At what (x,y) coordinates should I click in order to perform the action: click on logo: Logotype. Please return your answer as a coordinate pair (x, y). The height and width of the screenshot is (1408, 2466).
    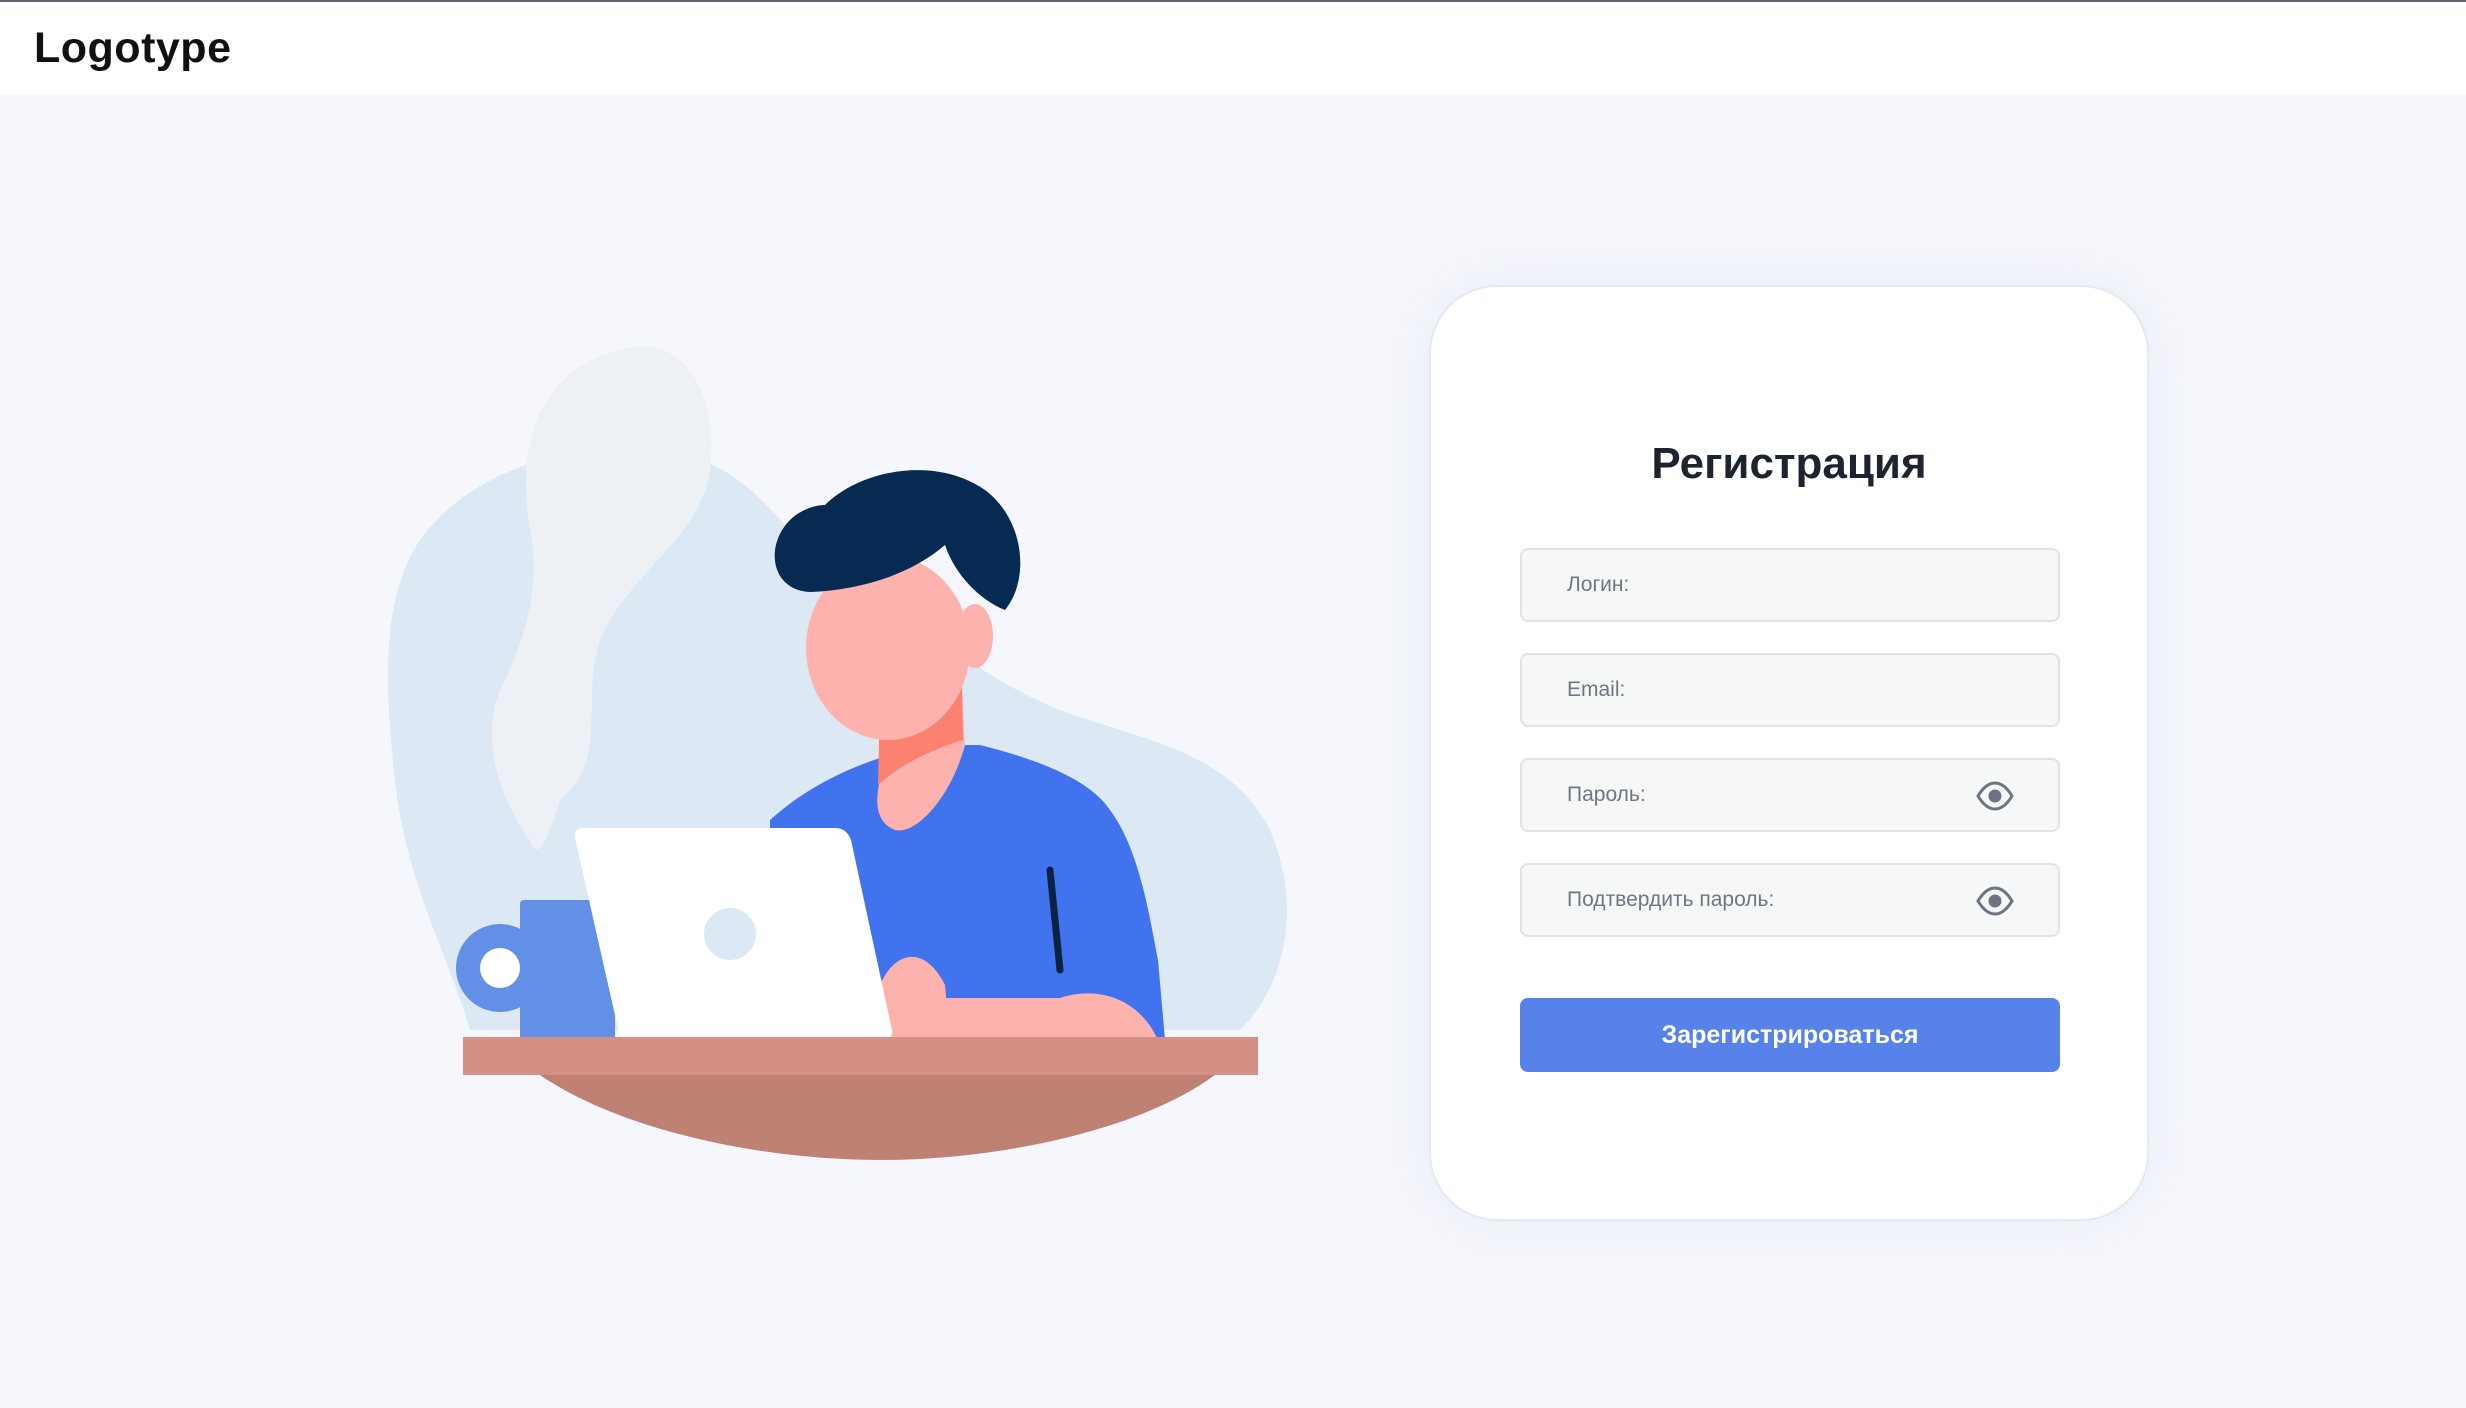
    Looking at the image, I should click on (132, 48).